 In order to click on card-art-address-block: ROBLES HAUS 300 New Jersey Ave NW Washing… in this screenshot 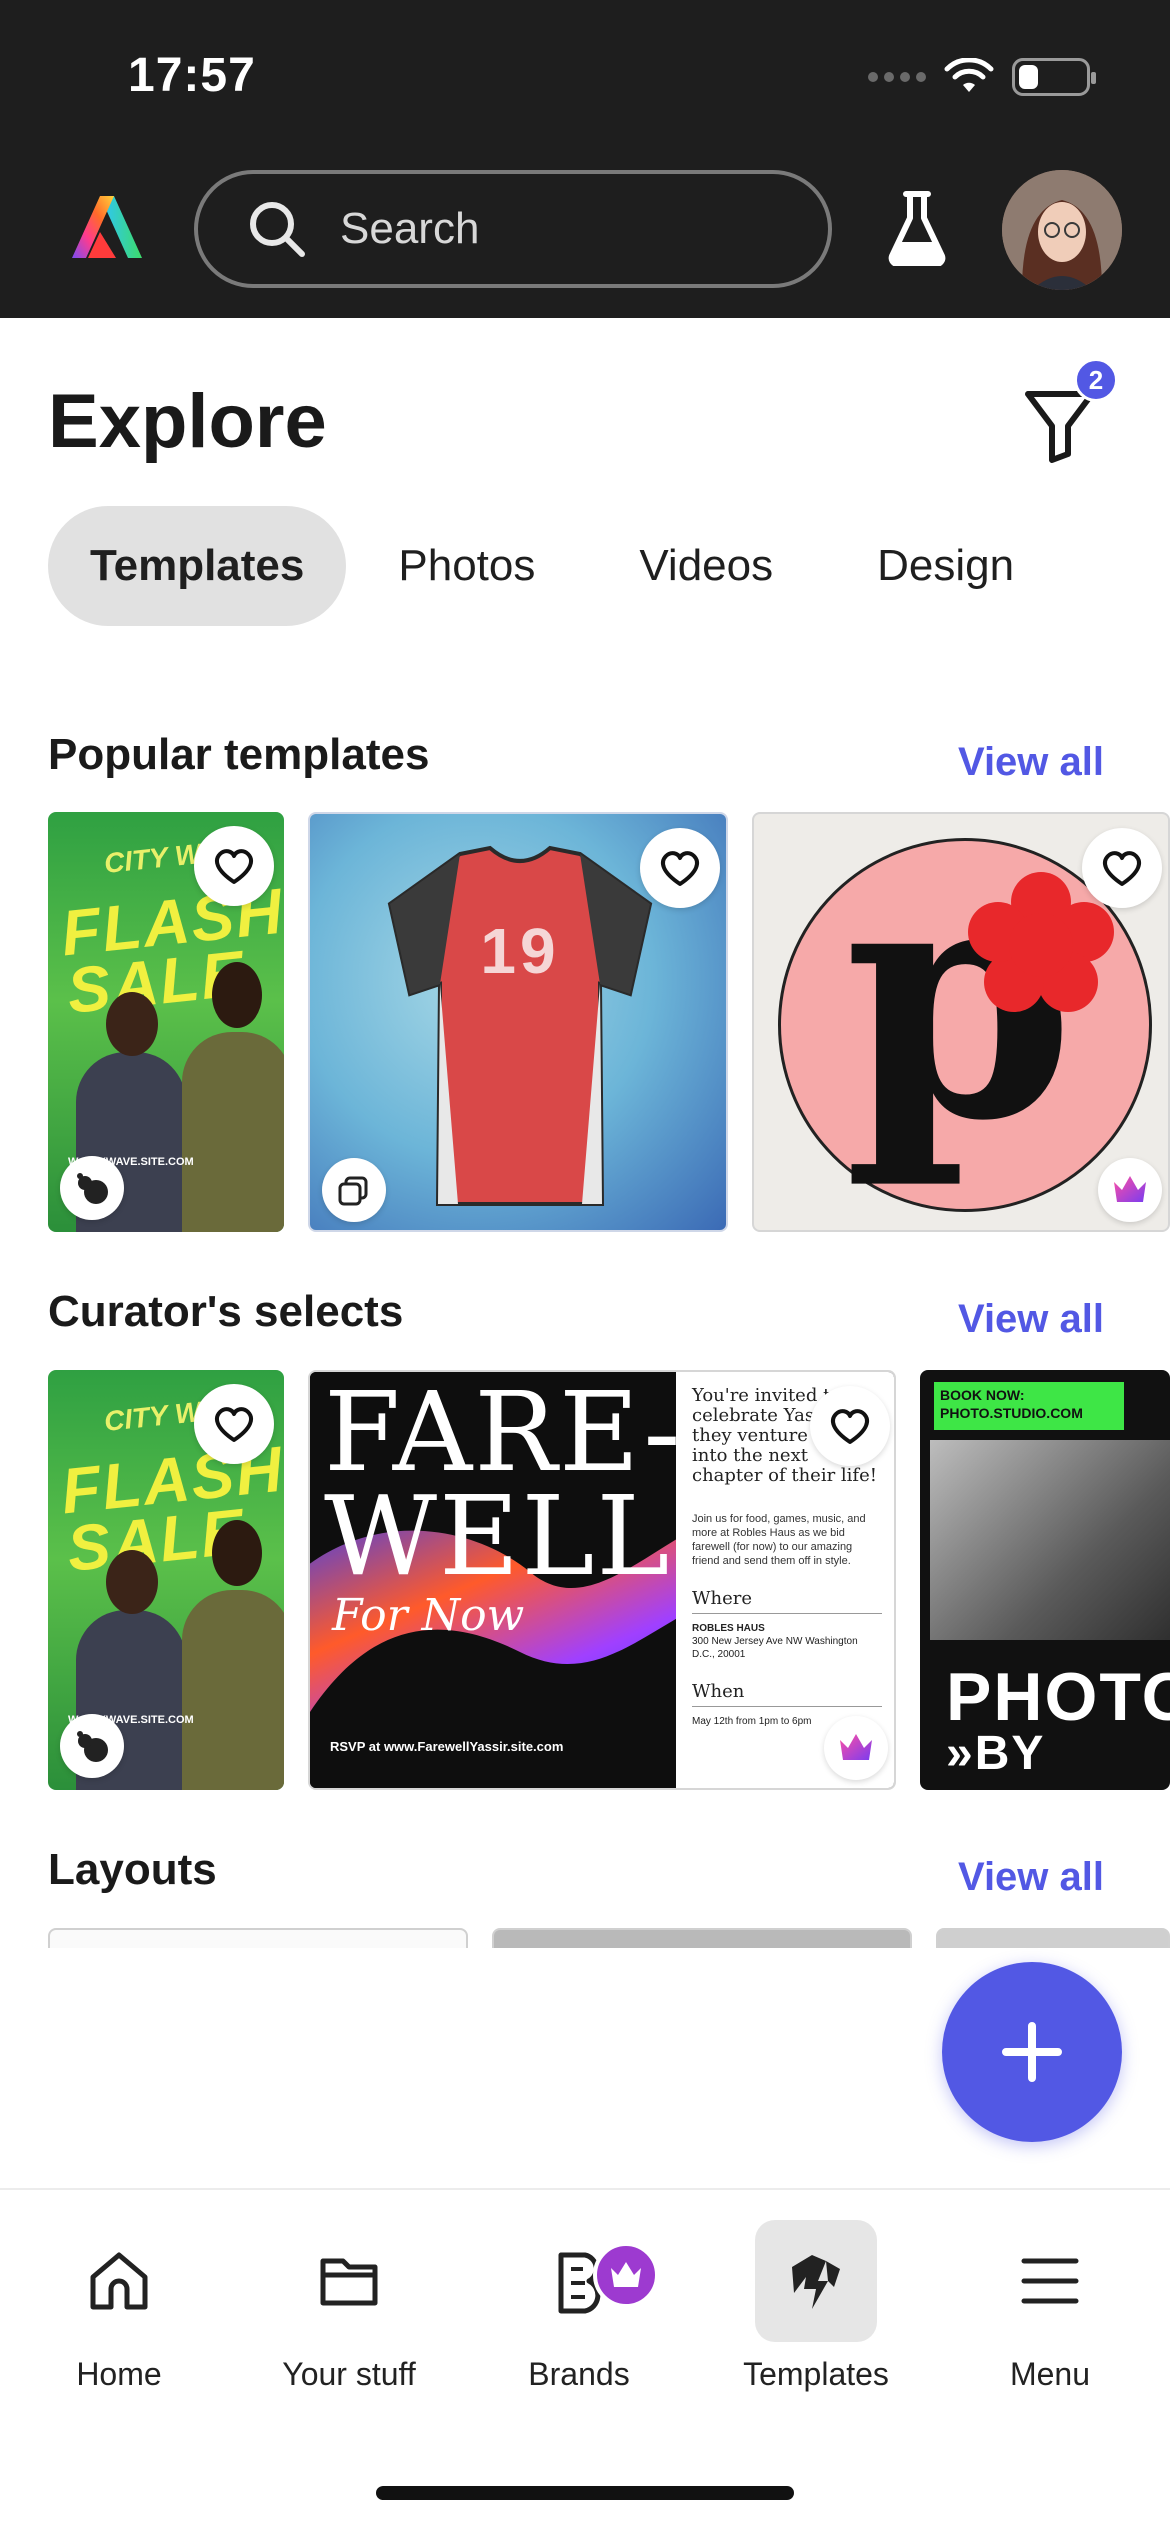, I will do `click(787, 1641)`.